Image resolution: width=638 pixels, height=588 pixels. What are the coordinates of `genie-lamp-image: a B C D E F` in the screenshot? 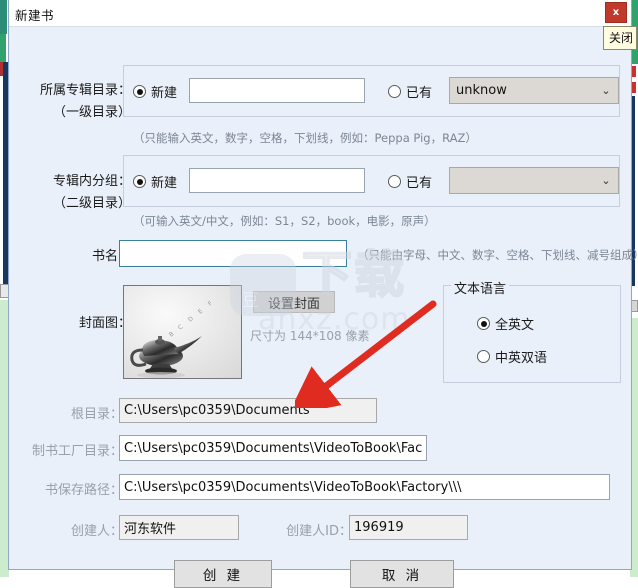 It's located at (183, 332).